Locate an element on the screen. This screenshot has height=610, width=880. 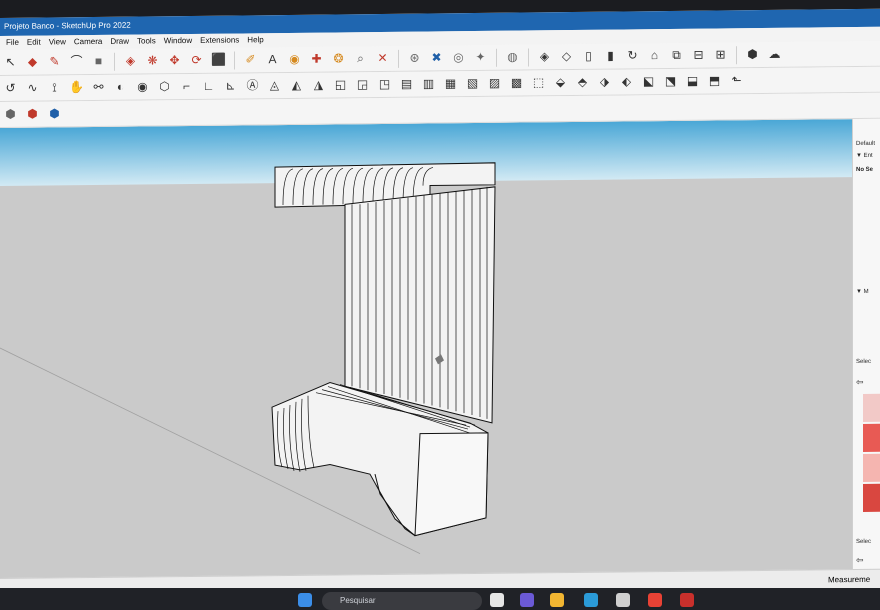
solid-split-icon: ◱ is located at coordinates (340, 84).